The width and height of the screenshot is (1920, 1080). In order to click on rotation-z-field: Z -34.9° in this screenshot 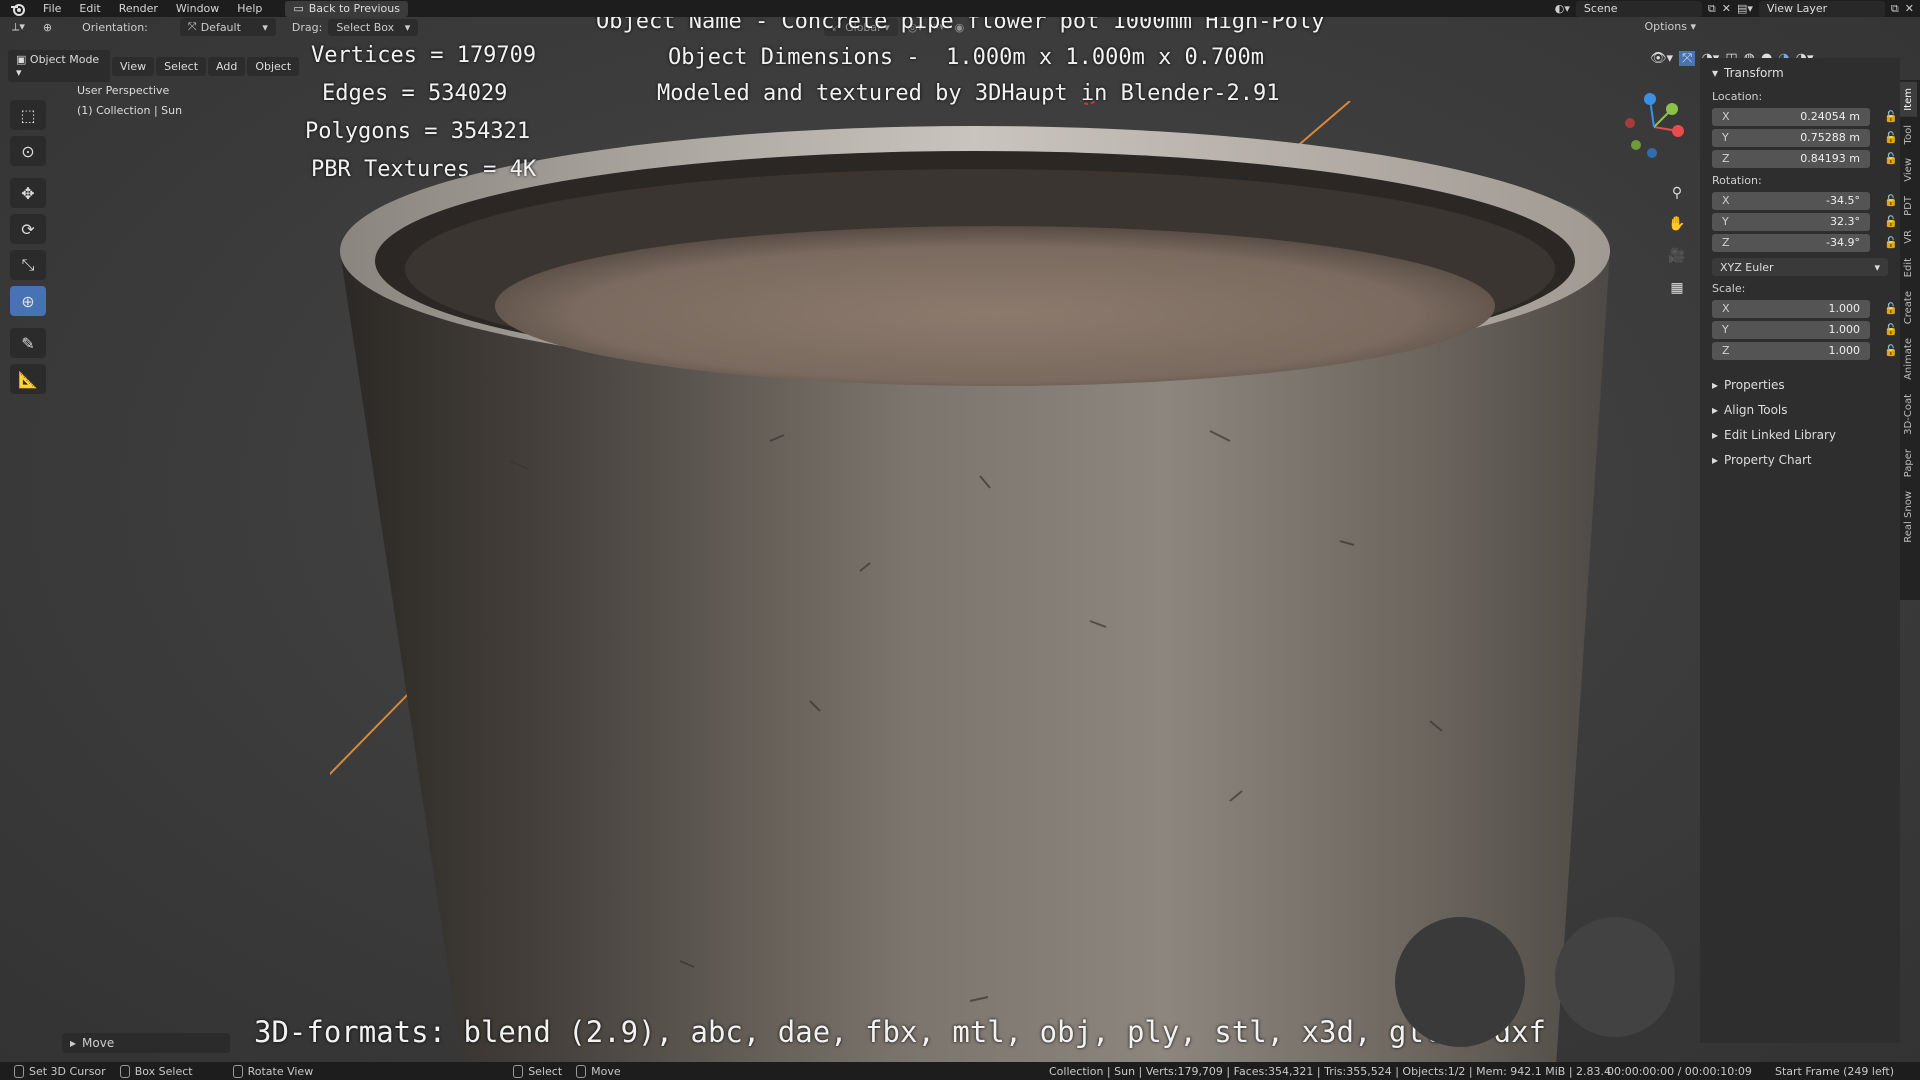, I will do `click(1791, 242)`.